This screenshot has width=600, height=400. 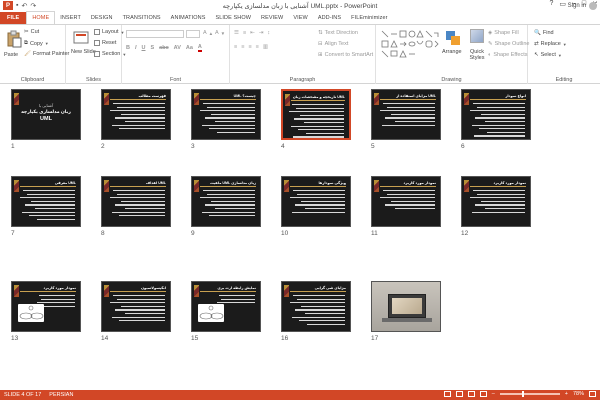 What do you see at coordinates (46, 114) in the screenshot?
I see `slide-thumbnail: آشنایی با زبان مدلسازی یکپارچه UML` at bounding box center [46, 114].